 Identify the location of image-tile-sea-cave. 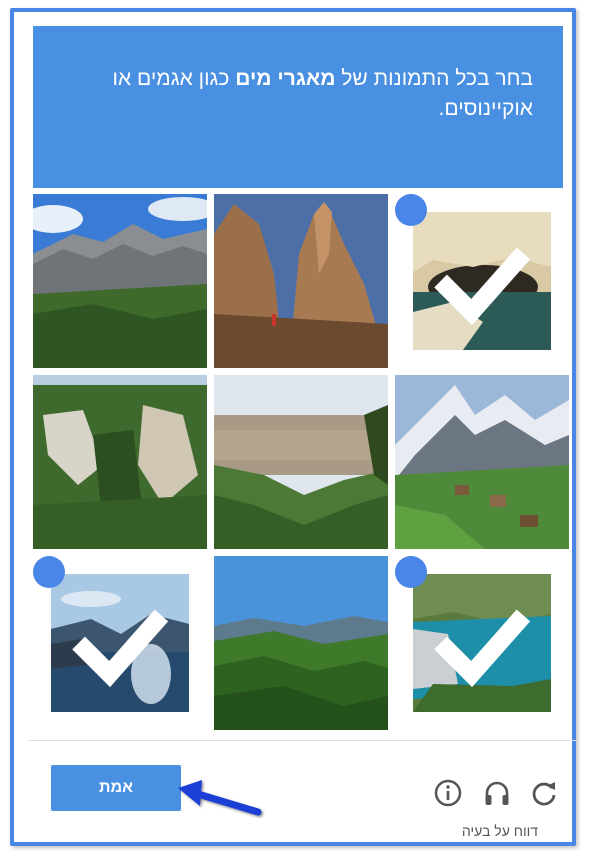
(482, 281).